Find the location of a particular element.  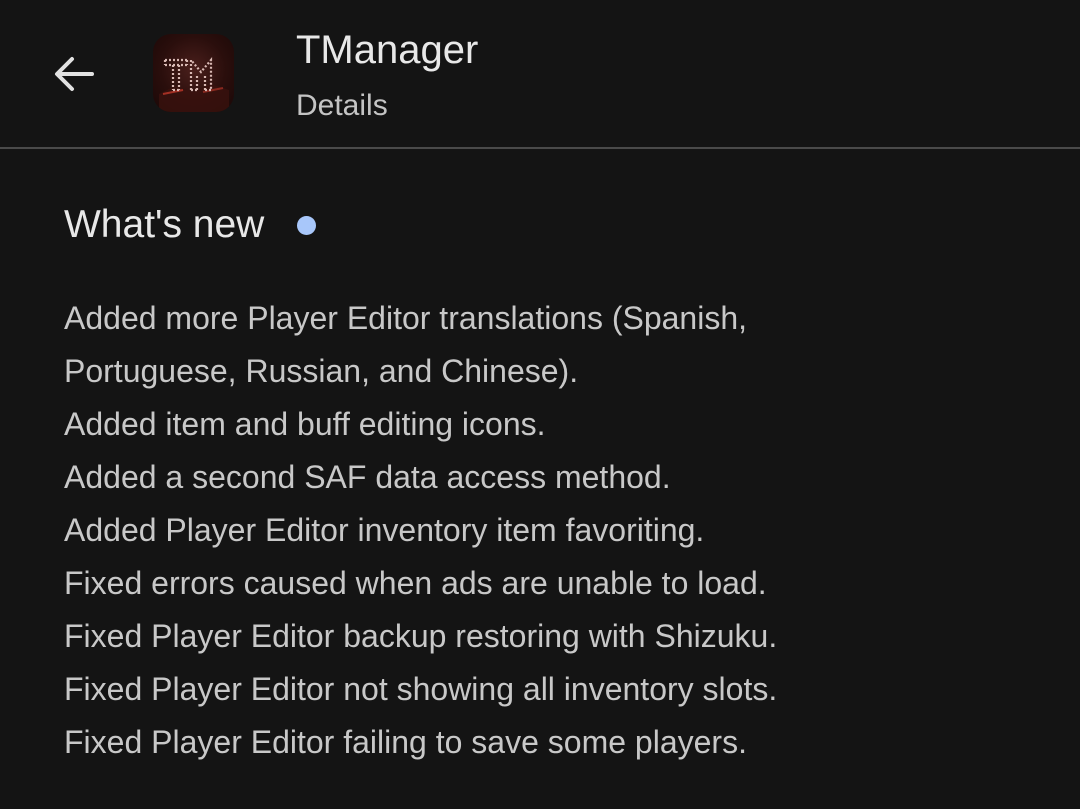

release-note-line: Added item and buff editing icons. is located at coordinates (305, 424).